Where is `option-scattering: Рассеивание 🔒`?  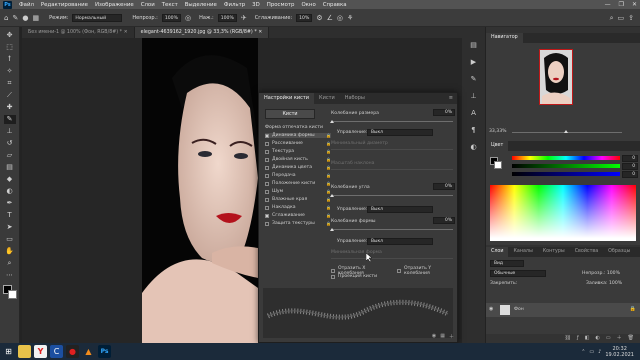 option-scattering: Рассеивание 🔒 is located at coordinates (298, 143).